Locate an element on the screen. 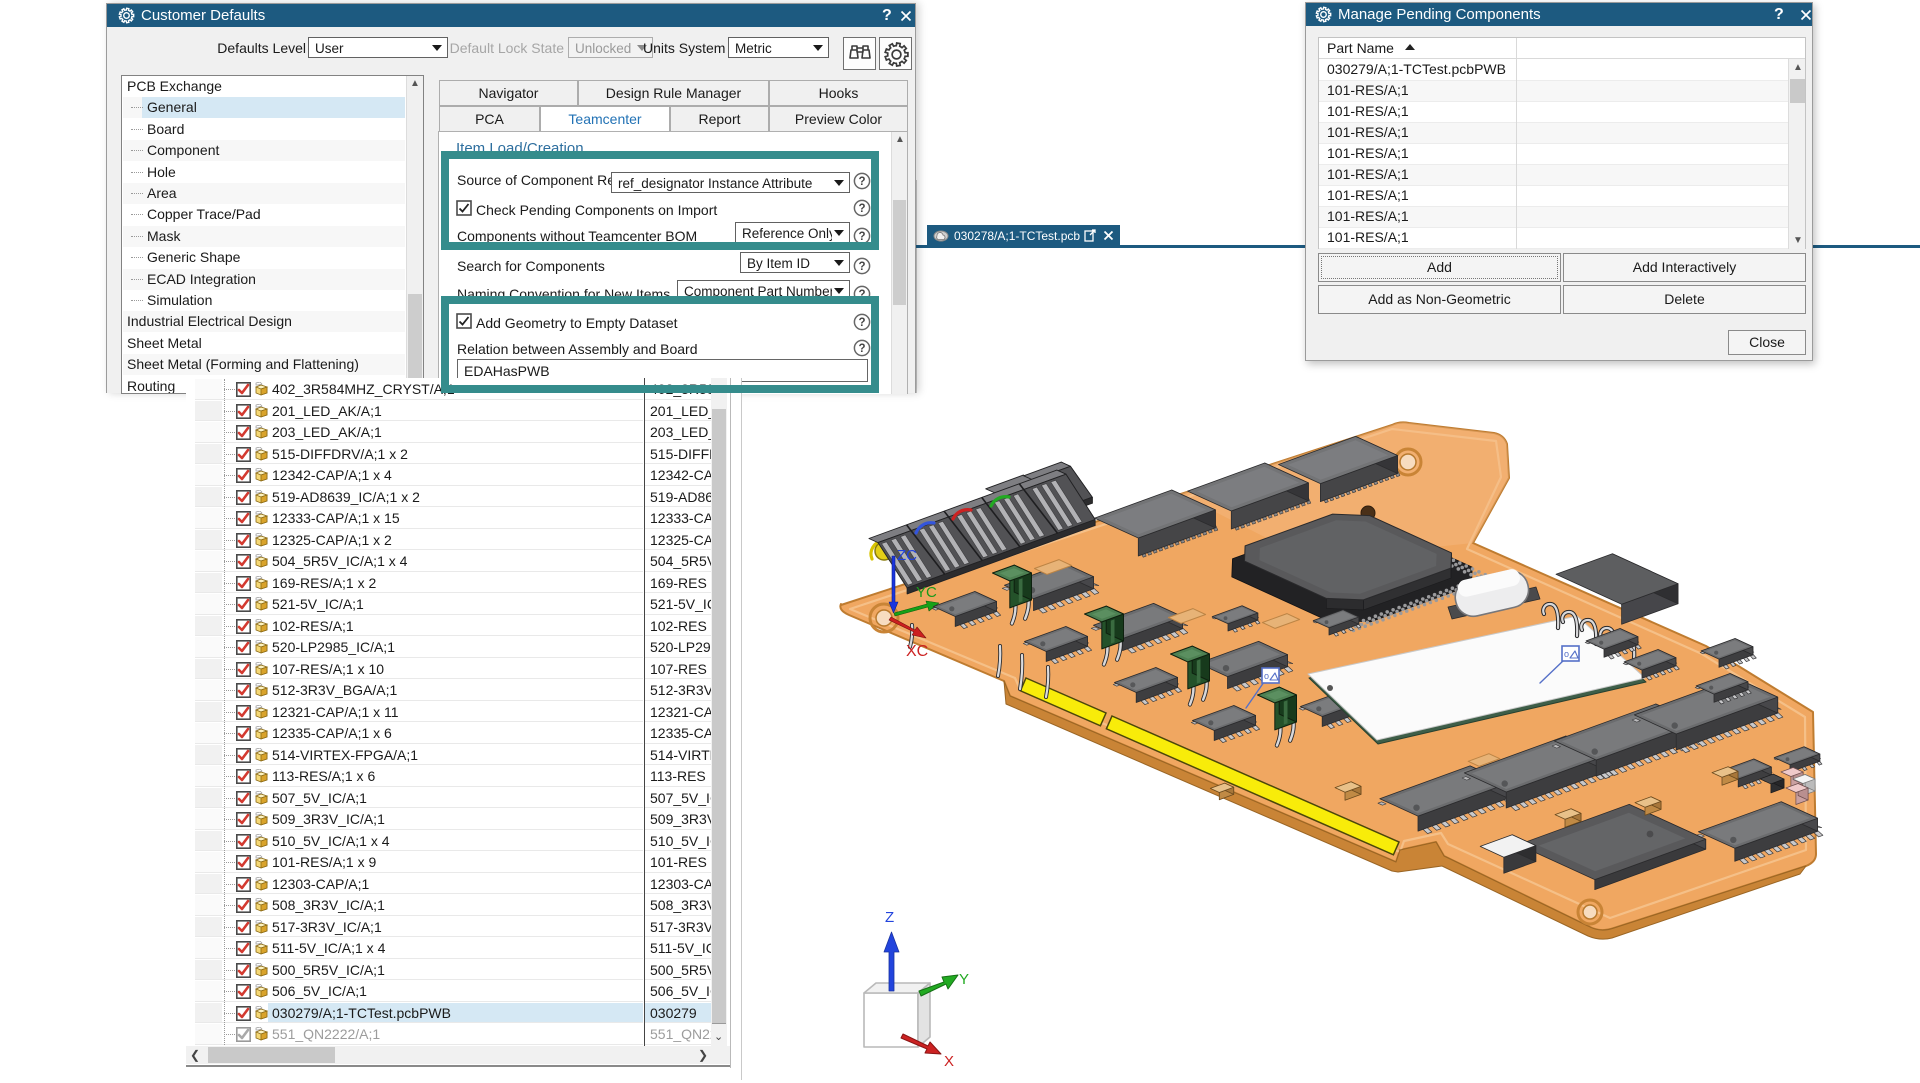 Image resolution: width=1920 pixels, height=1083 pixels. svg-text: Z is located at coordinates (889, 917).